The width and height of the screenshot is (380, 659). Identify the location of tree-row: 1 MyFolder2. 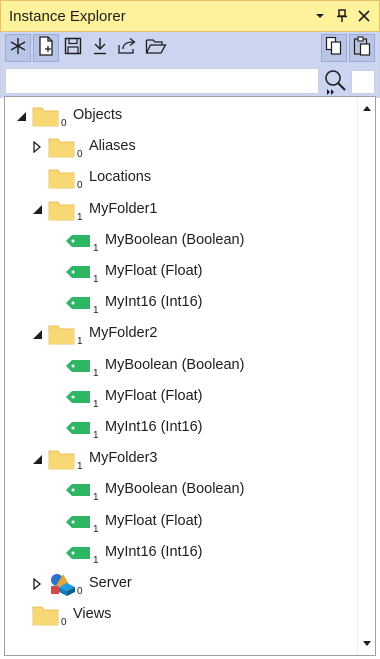
(181, 334).